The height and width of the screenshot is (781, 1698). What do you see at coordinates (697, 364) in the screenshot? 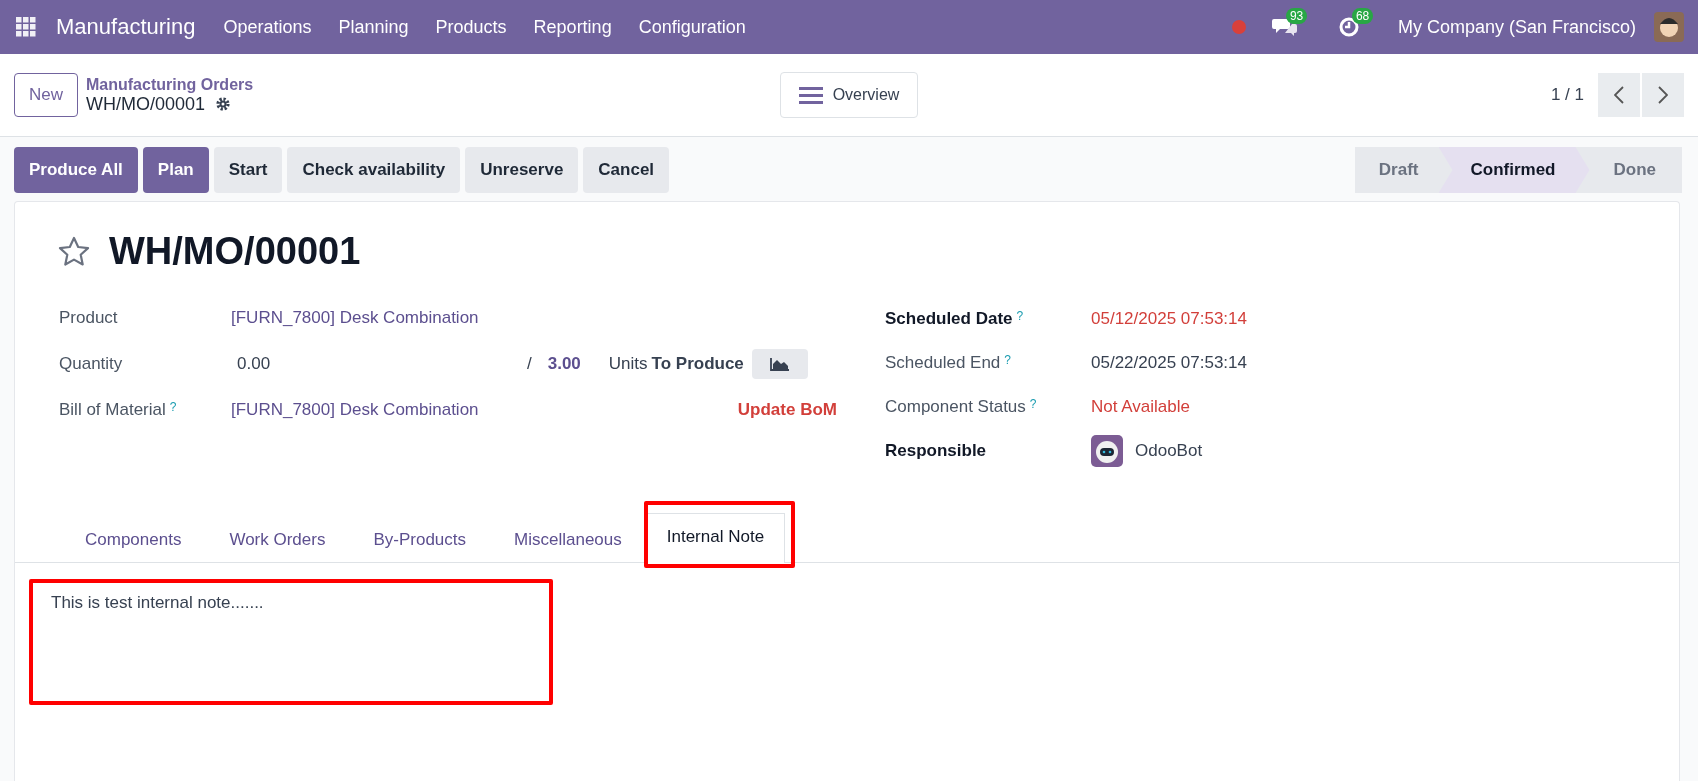
I see `to-produce-label: To Produce` at bounding box center [697, 364].